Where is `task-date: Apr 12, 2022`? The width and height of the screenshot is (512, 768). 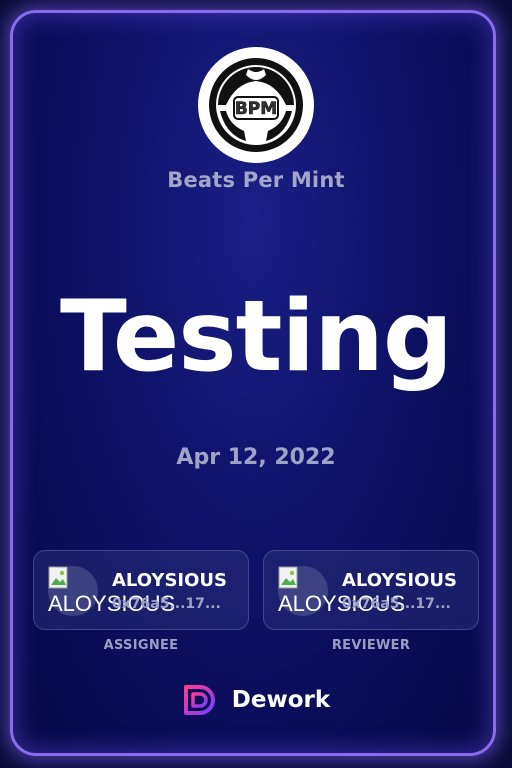 task-date: Apr 12, 2022 is located at coordinates (256, 457).